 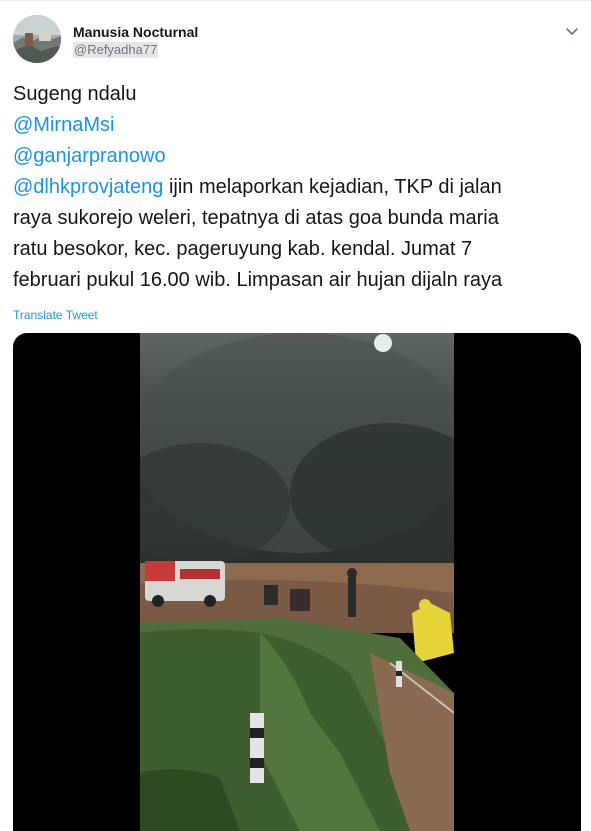 I want to click on display-name: Manusia Nocturnal, so click(x=135, y=32).